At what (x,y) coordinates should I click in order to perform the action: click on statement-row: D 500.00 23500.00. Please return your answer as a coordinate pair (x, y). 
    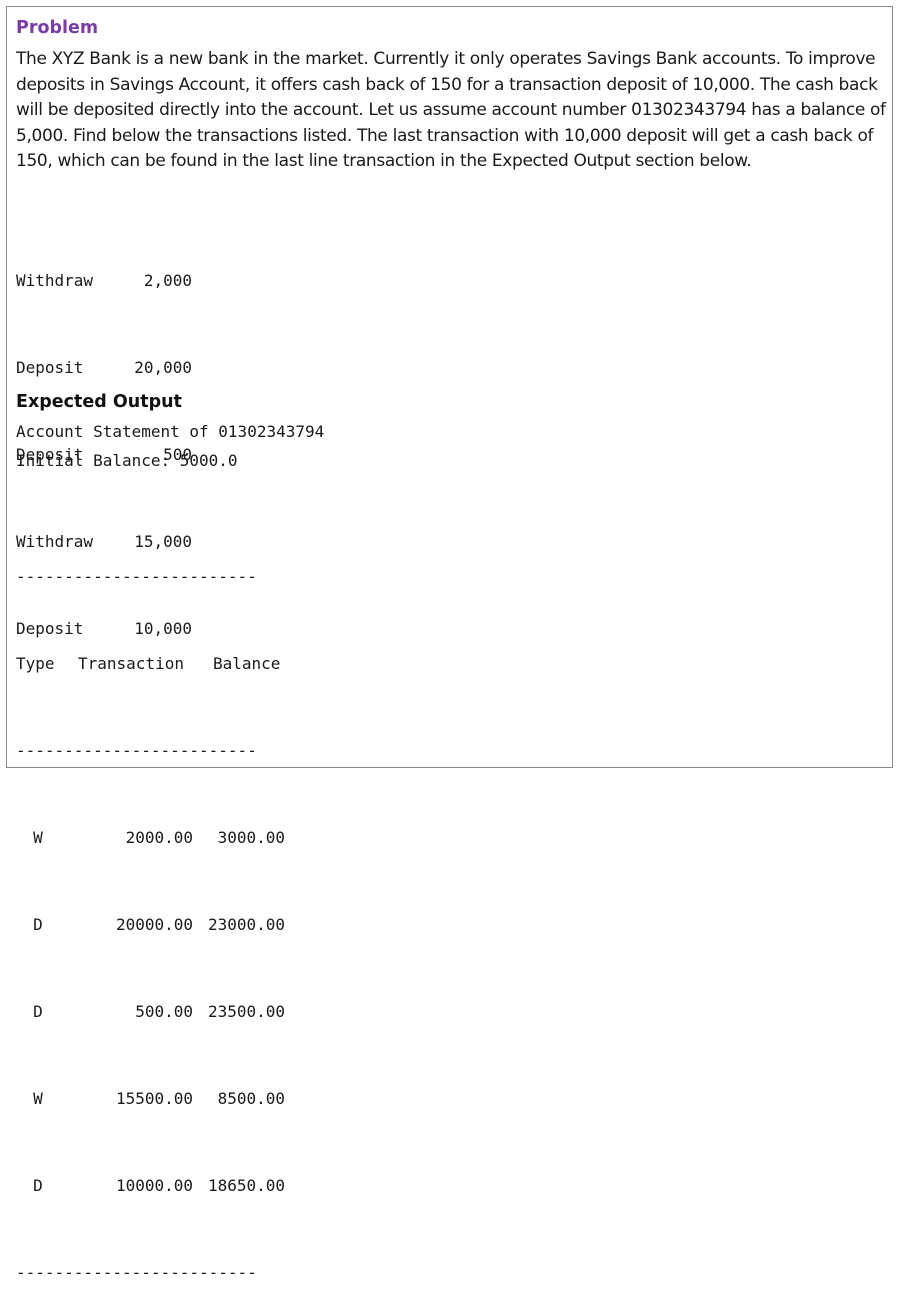
    Looking at the image, I should click on (154, 1011).